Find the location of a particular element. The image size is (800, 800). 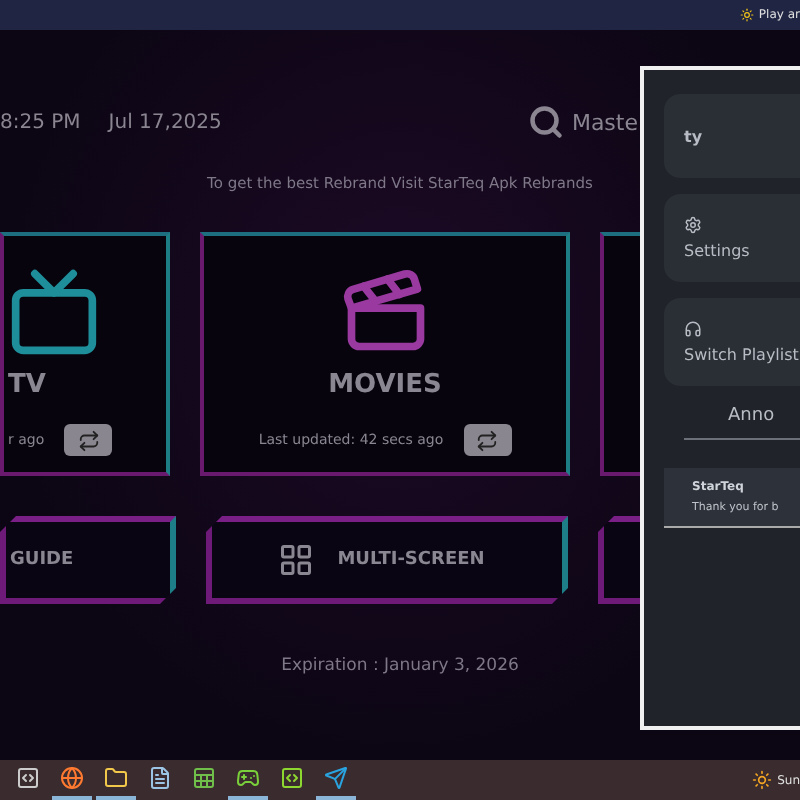

date-text: Jul 17,2025 is located at coordinates (165, 122).